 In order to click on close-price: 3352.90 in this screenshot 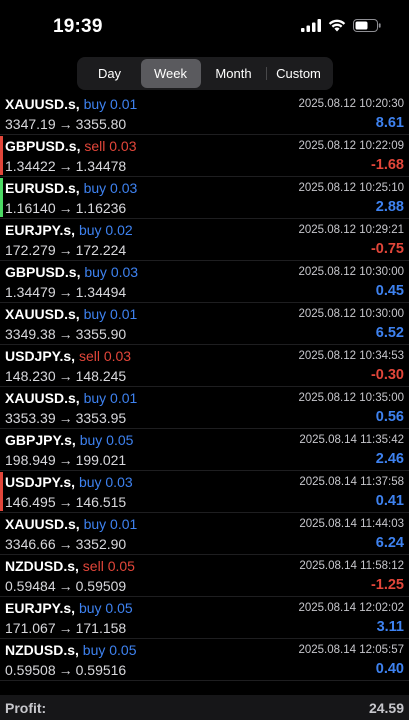, I will do `click(101, 544)`.